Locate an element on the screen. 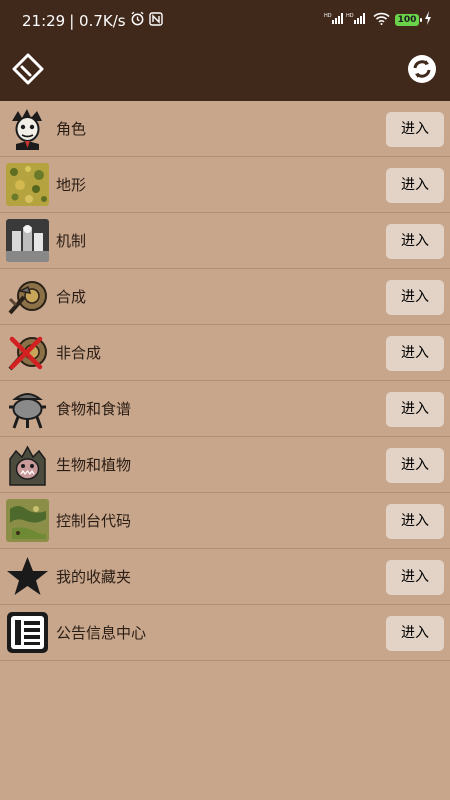  star-icon is located at coordinates (27, 576).